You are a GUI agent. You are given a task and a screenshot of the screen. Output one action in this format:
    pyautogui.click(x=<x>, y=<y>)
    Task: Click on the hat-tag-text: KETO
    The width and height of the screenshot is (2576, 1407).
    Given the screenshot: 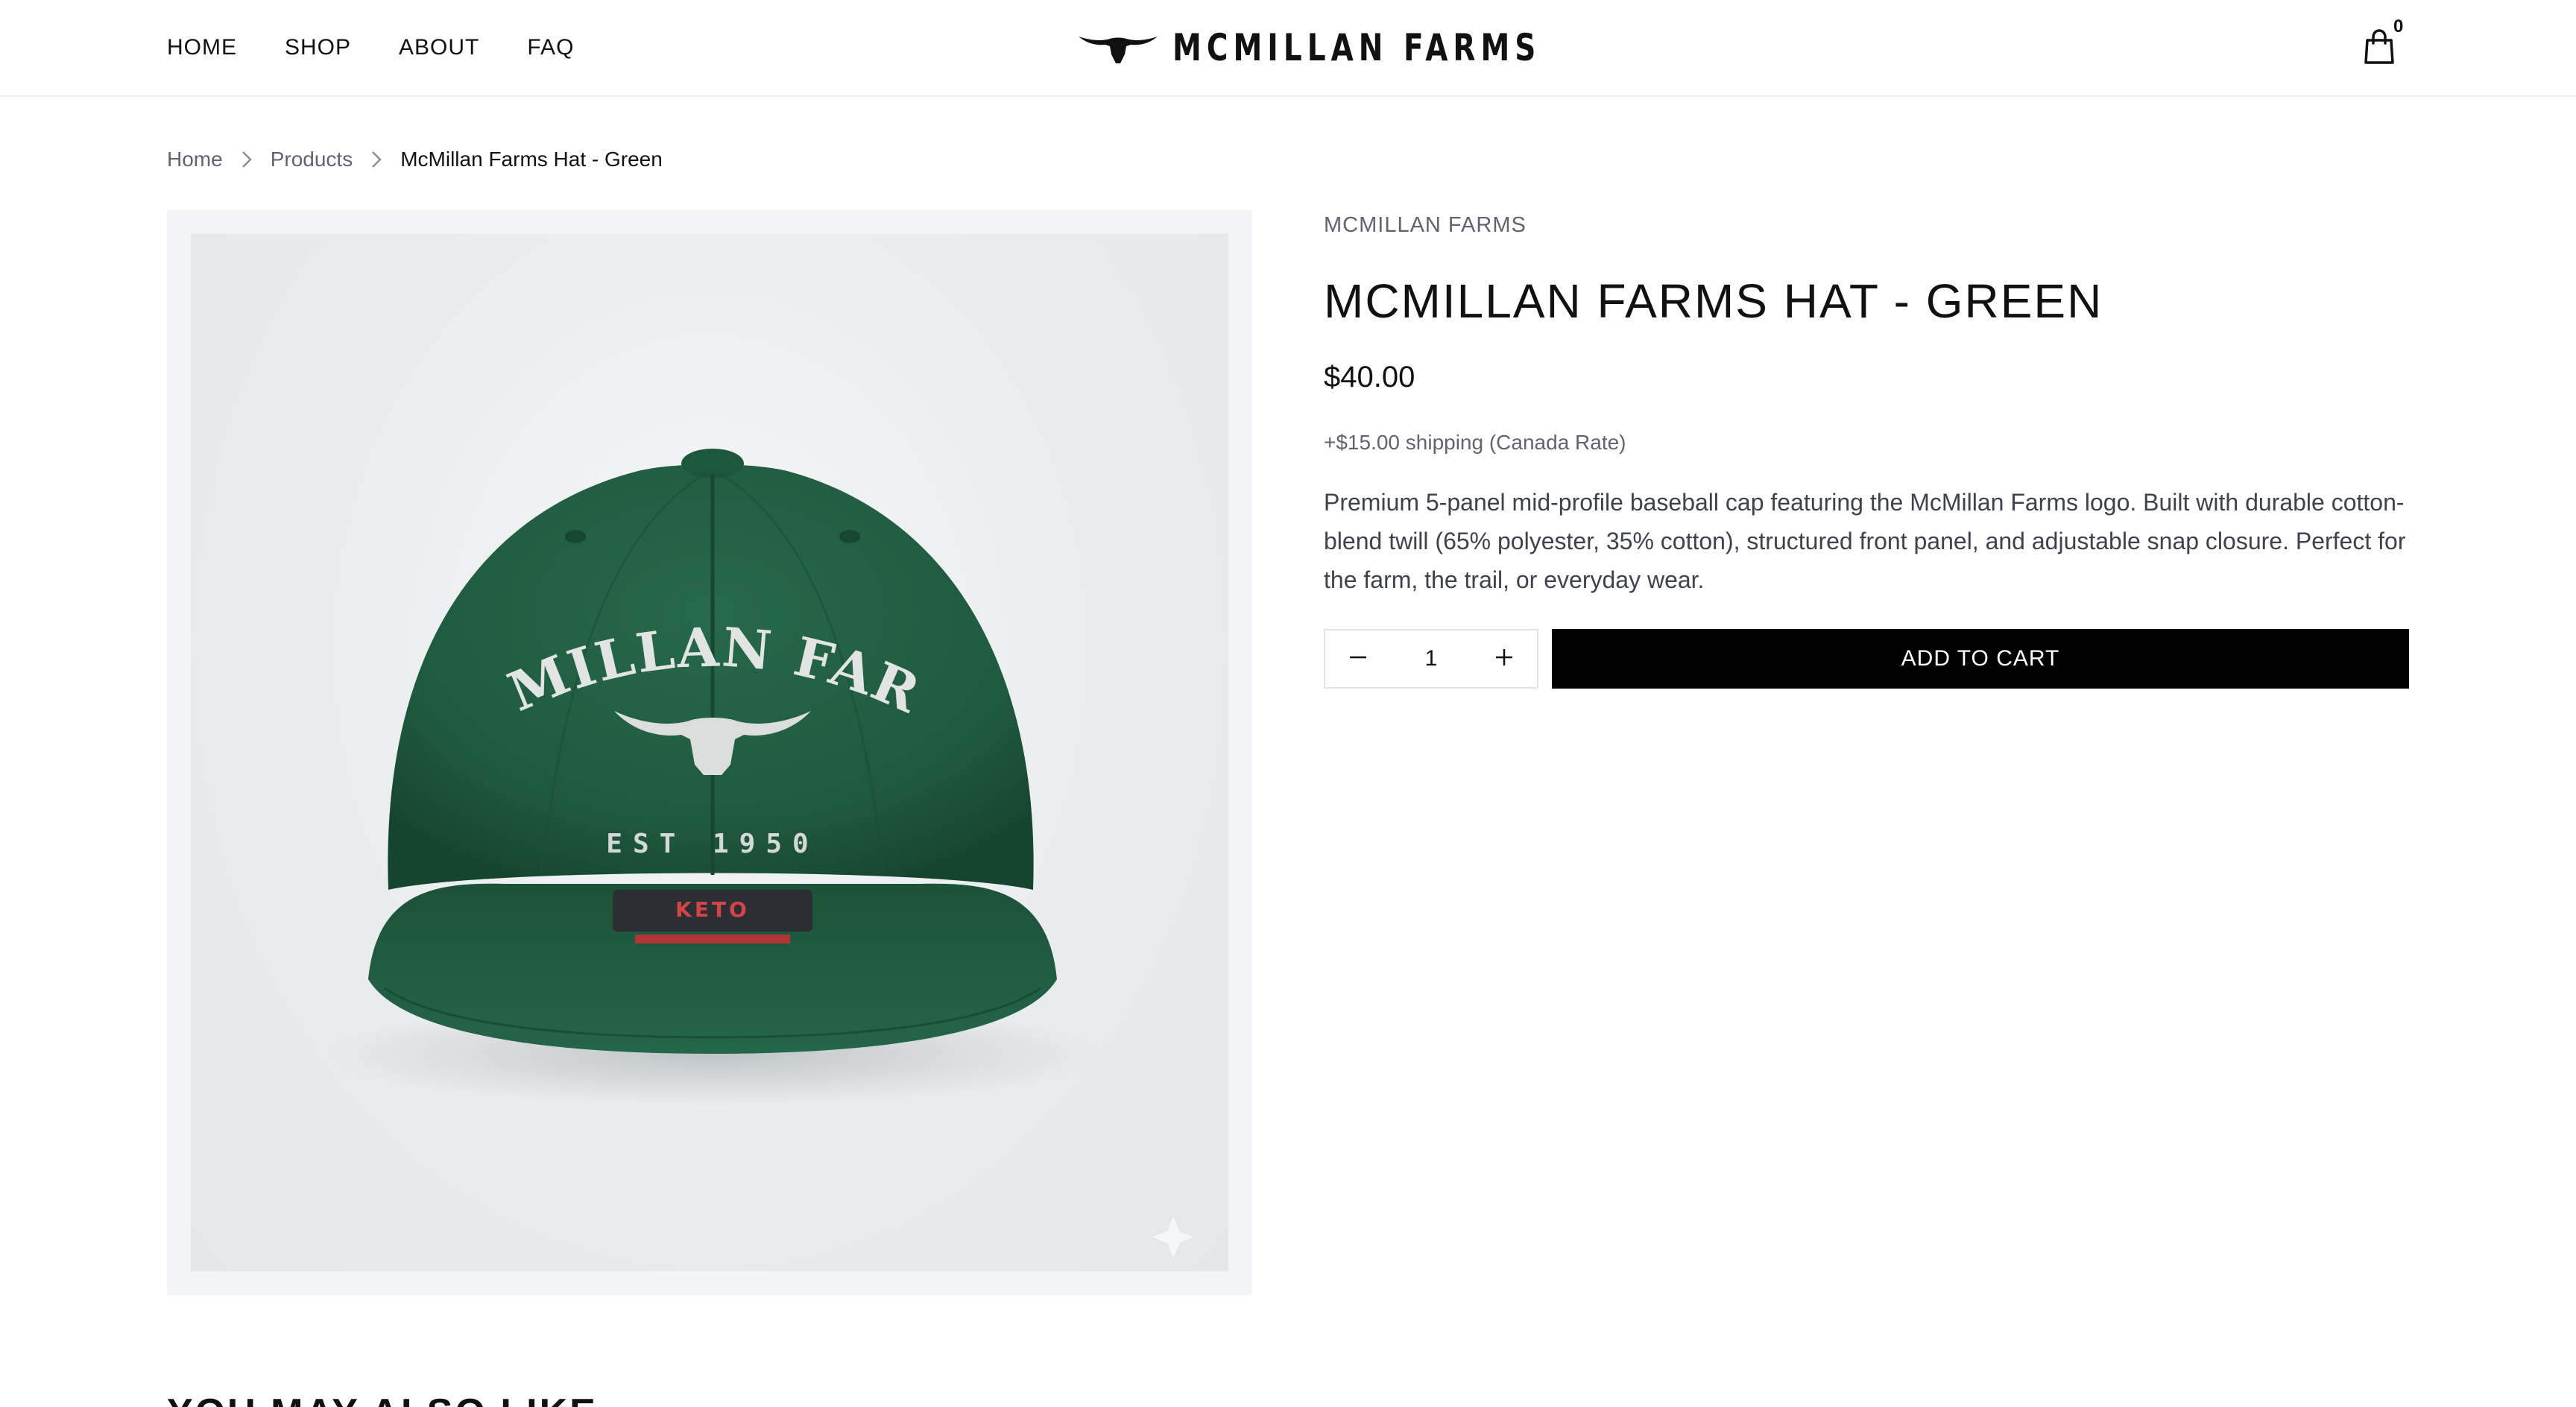 What is the action you would take?
    pyautogui.click(x=712, y=909)
    